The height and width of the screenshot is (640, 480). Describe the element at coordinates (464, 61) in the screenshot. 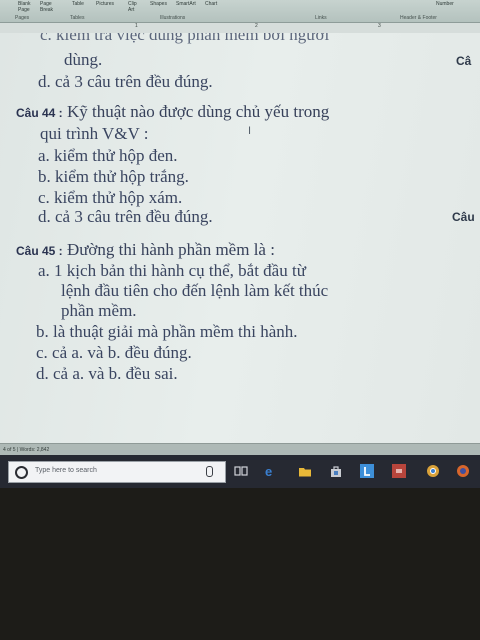

I see `side-question-label: Câ` at that location.